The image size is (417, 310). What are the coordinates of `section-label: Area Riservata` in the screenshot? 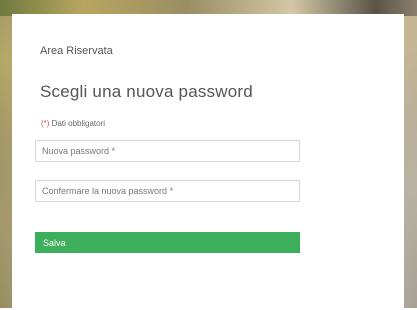 It's located at (76, 51).